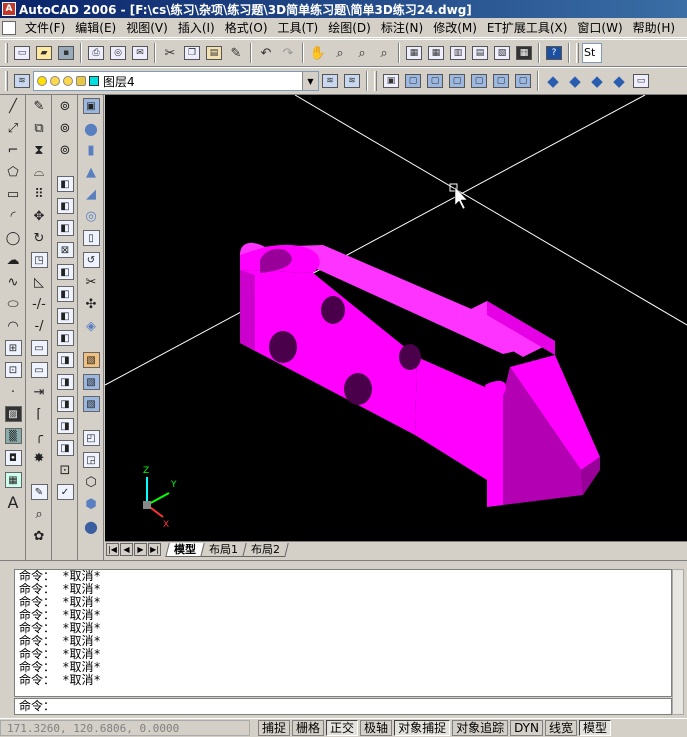 The image size is (687, 737). Describe the element at coordinates (91, 194) in the screenshot. I see `wedge-button: ◢` at that location.